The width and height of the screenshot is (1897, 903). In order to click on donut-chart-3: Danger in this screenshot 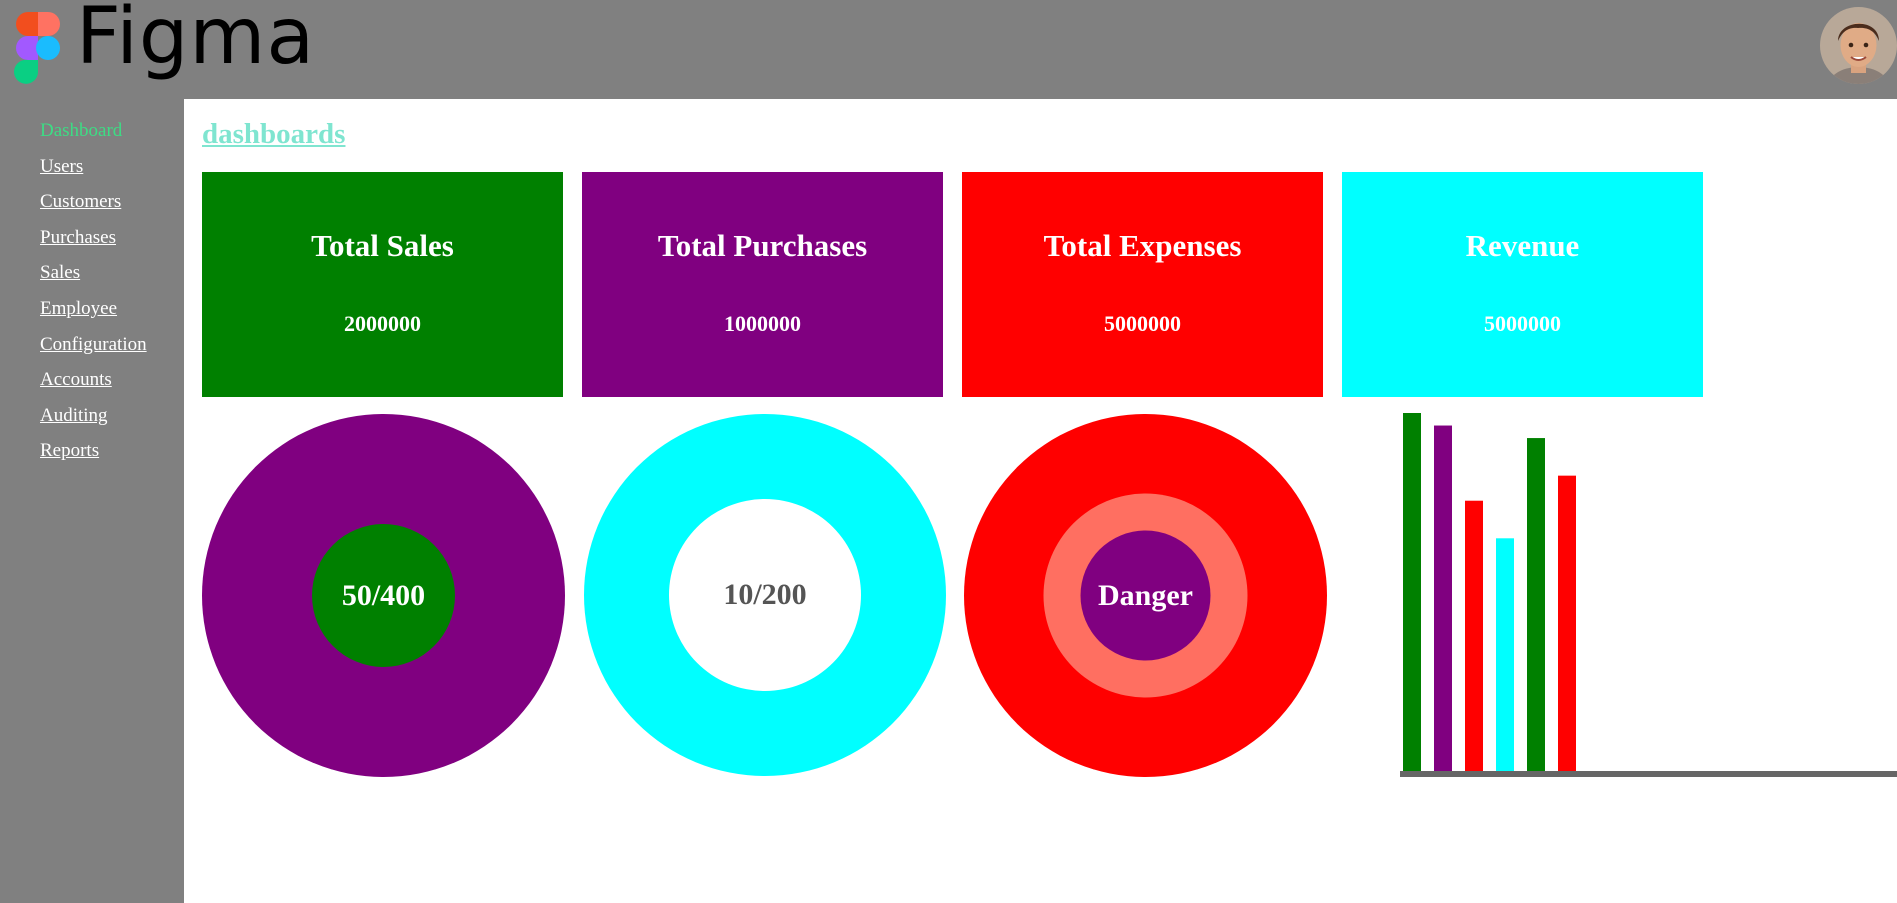, I will do `click(1145, 595)`.